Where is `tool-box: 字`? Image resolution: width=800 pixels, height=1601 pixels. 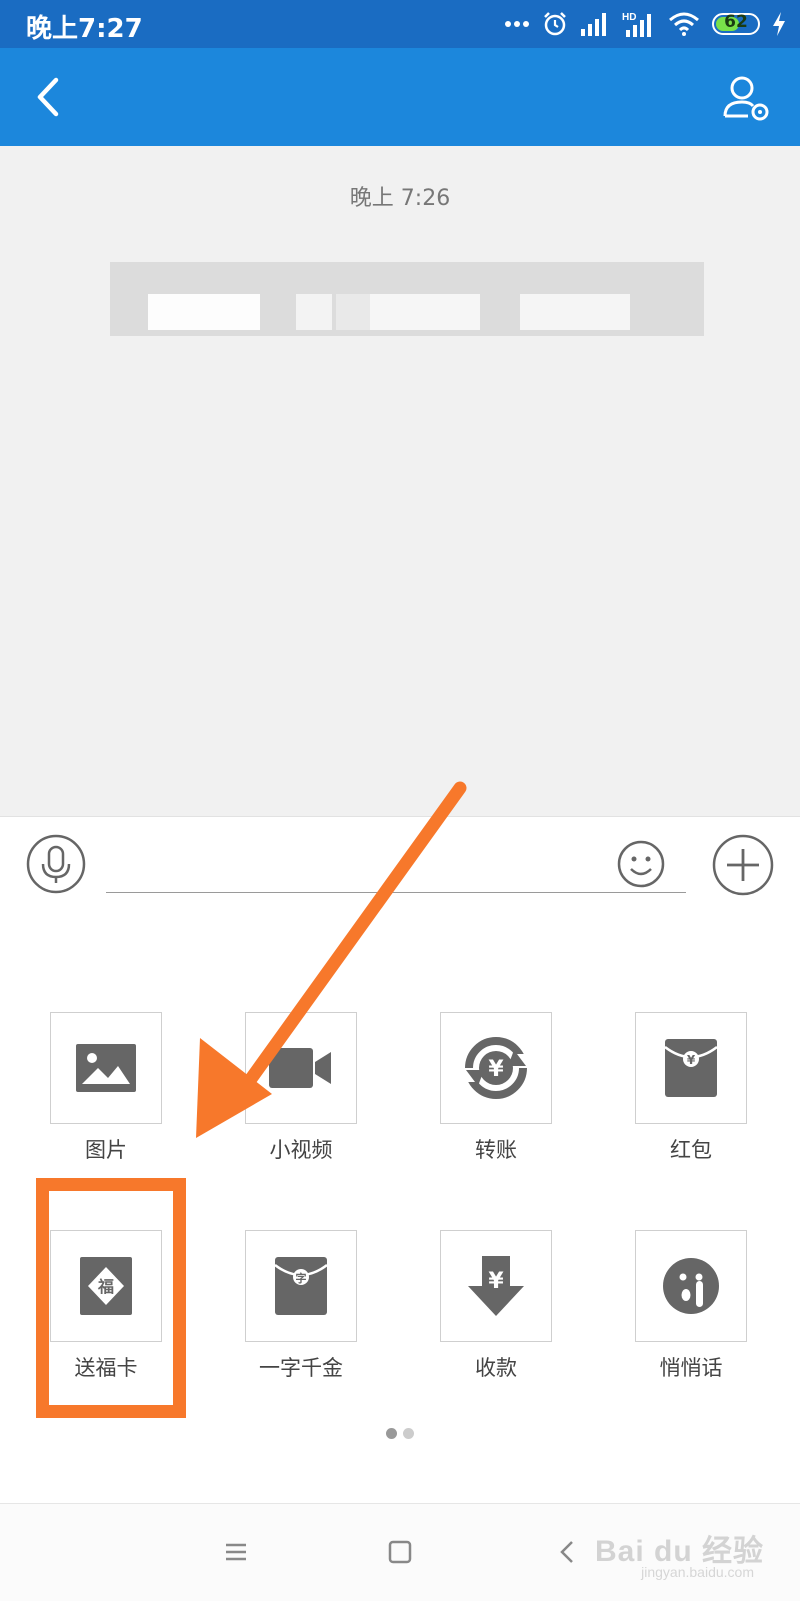 tool-box: 字 is located at coordinates (301, 1286).